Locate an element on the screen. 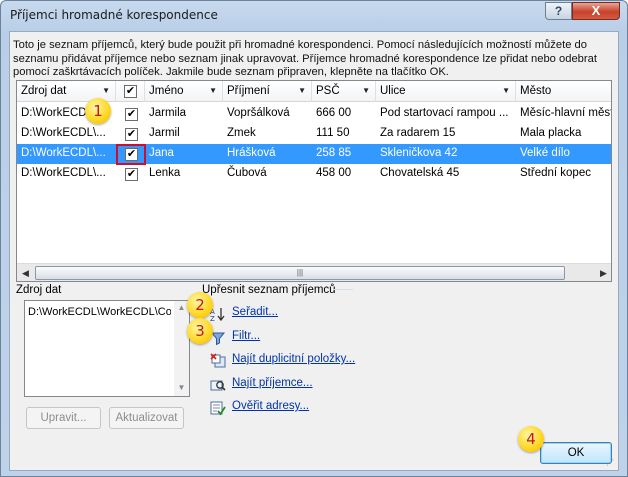  cell-mesto: Měsíc-hlavní měst is located at coordinates (566, 113).